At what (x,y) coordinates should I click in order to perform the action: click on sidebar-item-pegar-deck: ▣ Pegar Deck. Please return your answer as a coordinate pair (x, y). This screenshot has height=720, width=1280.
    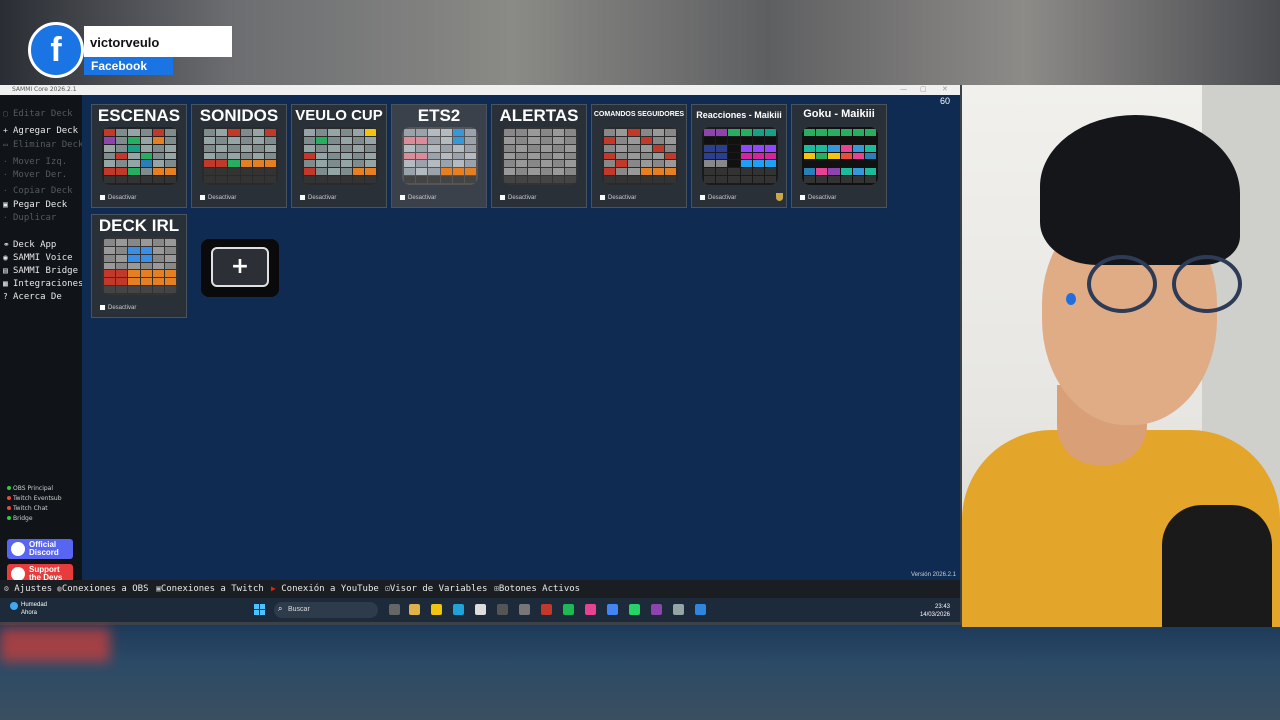
    Looking at the image, I should click on (35, 205).